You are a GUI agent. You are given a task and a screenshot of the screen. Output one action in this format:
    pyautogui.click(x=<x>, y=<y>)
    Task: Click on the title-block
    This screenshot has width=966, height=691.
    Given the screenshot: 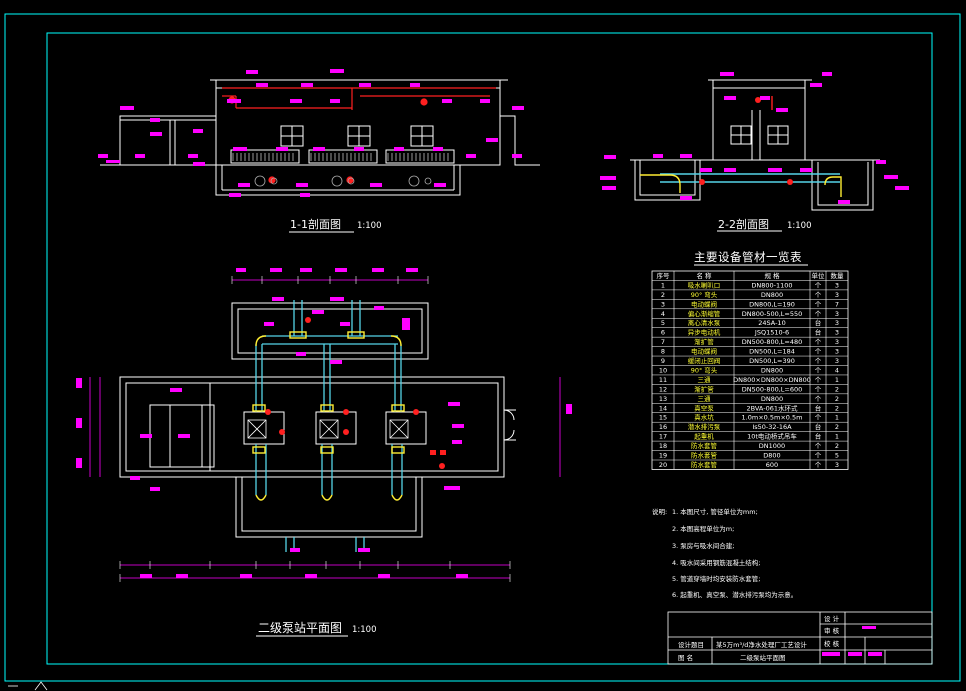 What is the action you would take?
    pyautogui.click(x=800, y=638)
    